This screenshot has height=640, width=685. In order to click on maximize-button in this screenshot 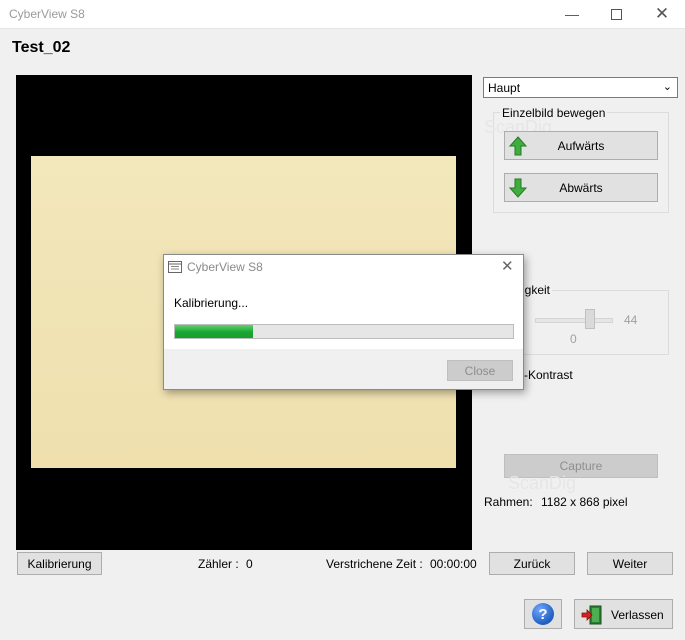, I will do `click(616, 14)`.